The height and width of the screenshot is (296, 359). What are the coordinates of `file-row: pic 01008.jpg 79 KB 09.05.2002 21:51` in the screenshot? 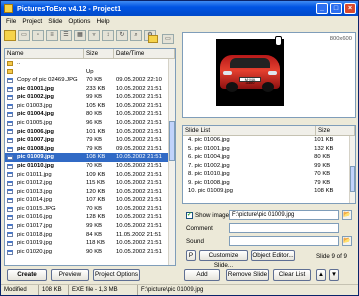 It's located at (90, 149).